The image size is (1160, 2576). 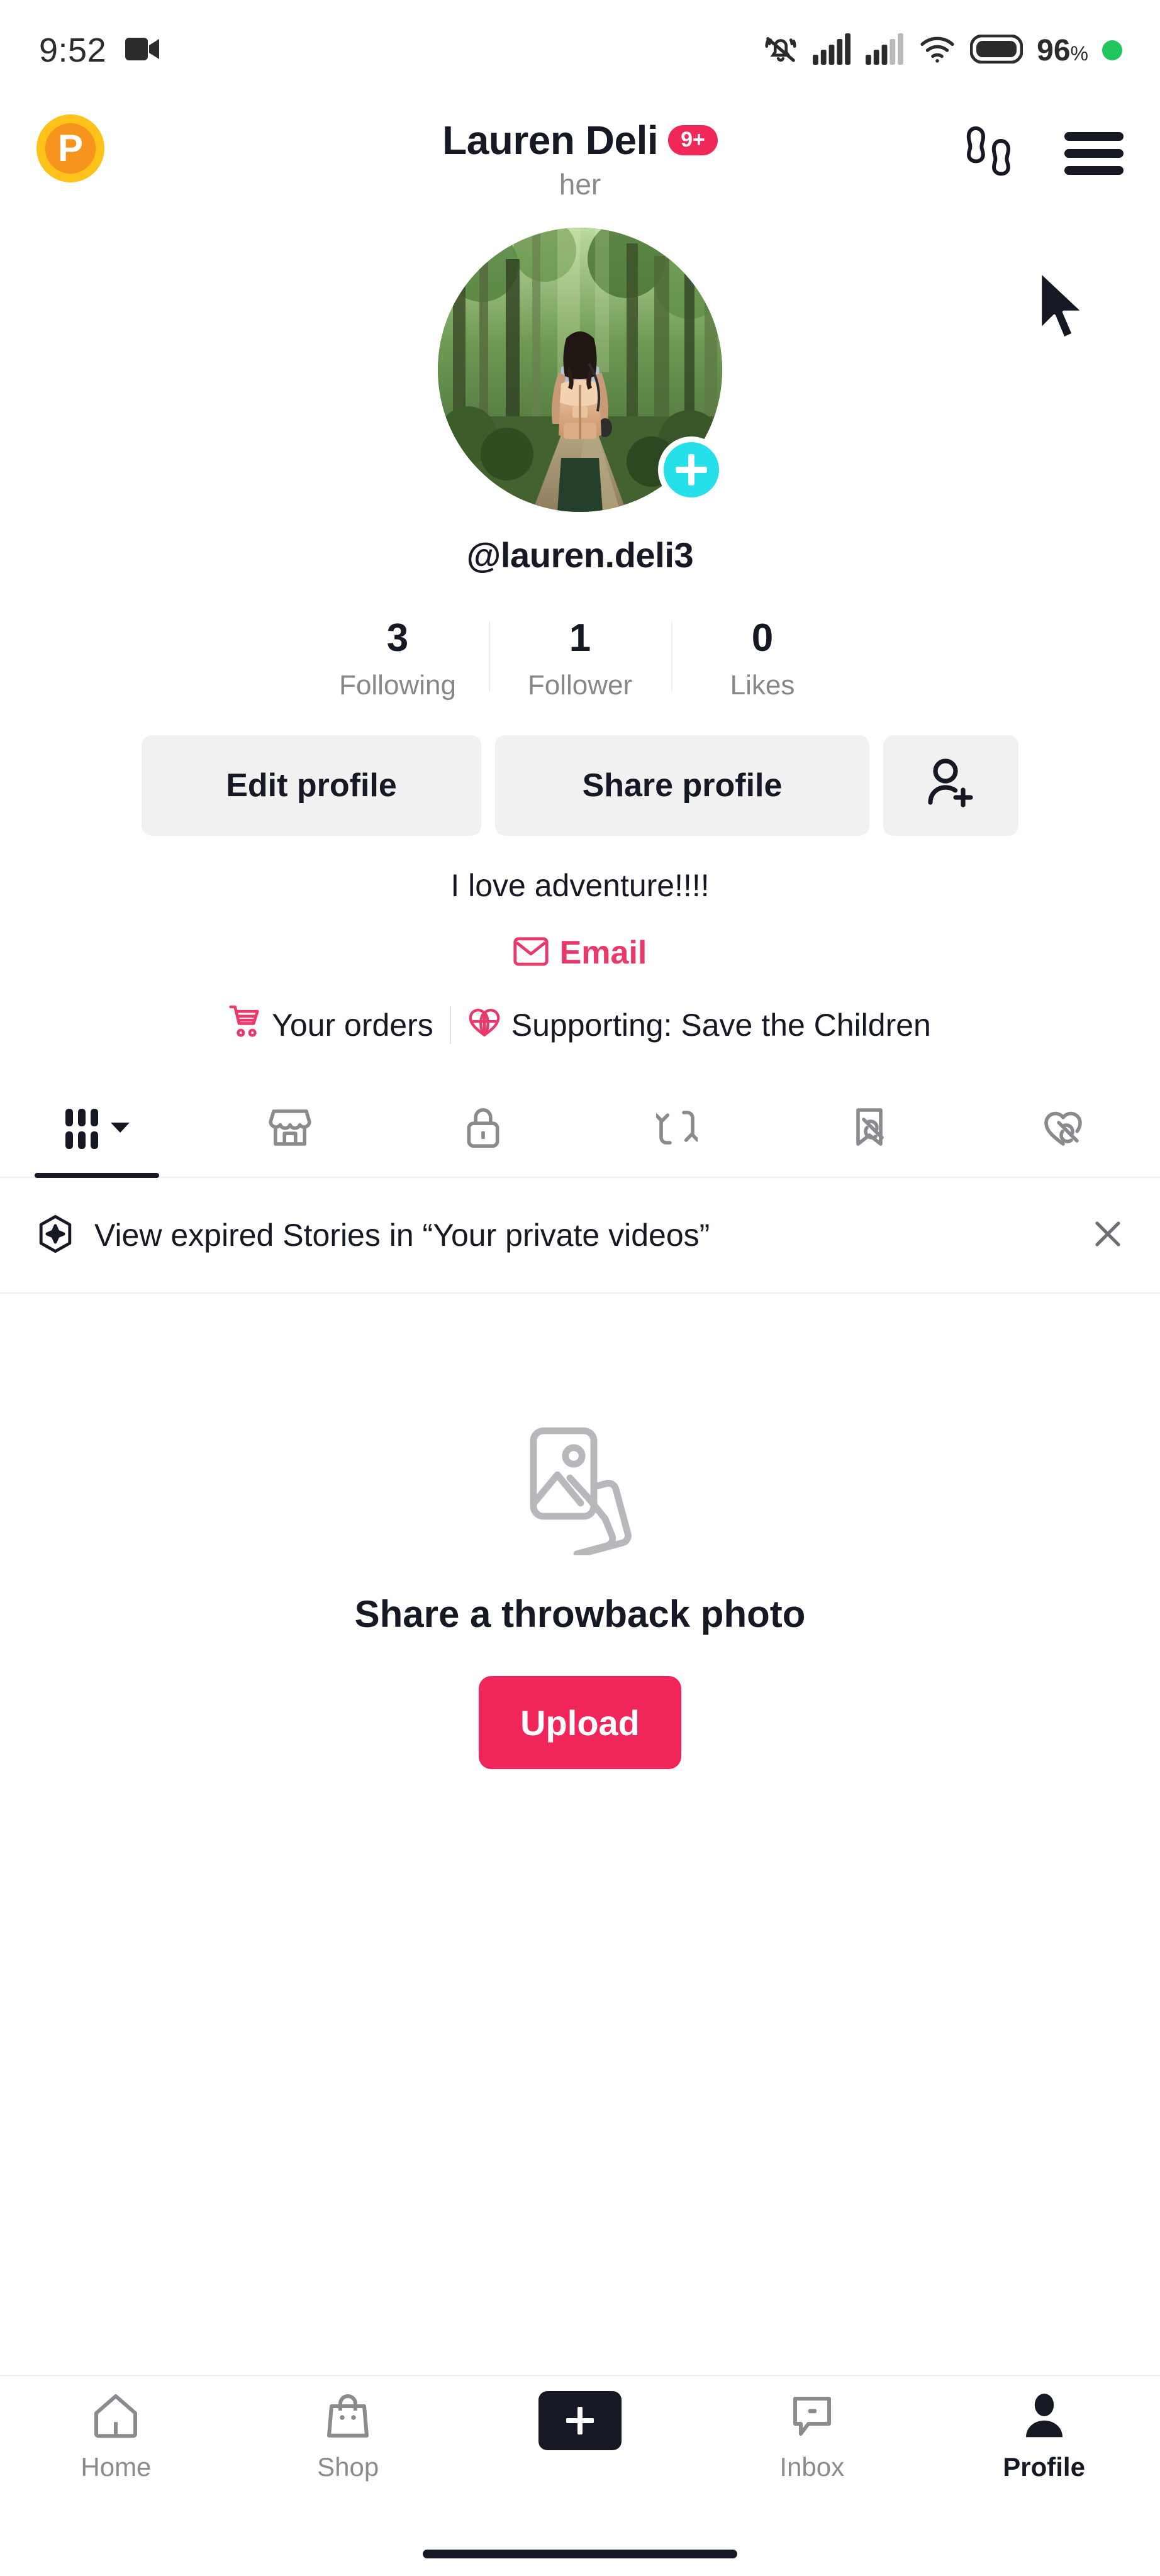 I want to click on shopping-cart-icon, so click(x=246, y=1025).